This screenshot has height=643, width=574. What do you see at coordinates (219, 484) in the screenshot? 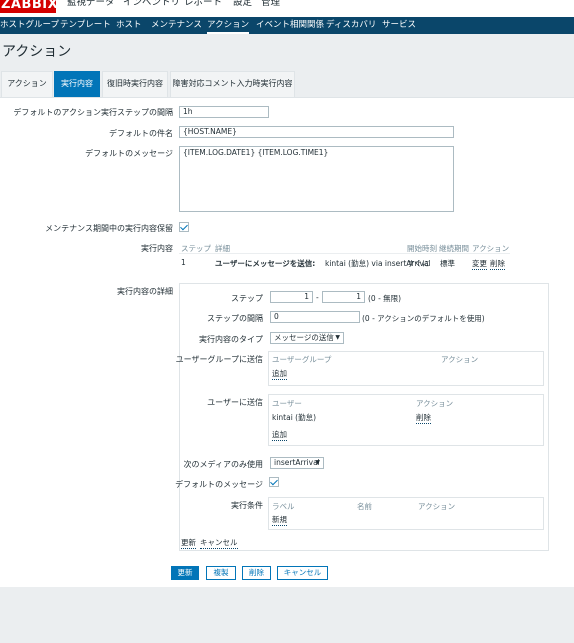
I see `default-message-option-label: デフォルトのメッセージ` at bounding box center [219, 484].